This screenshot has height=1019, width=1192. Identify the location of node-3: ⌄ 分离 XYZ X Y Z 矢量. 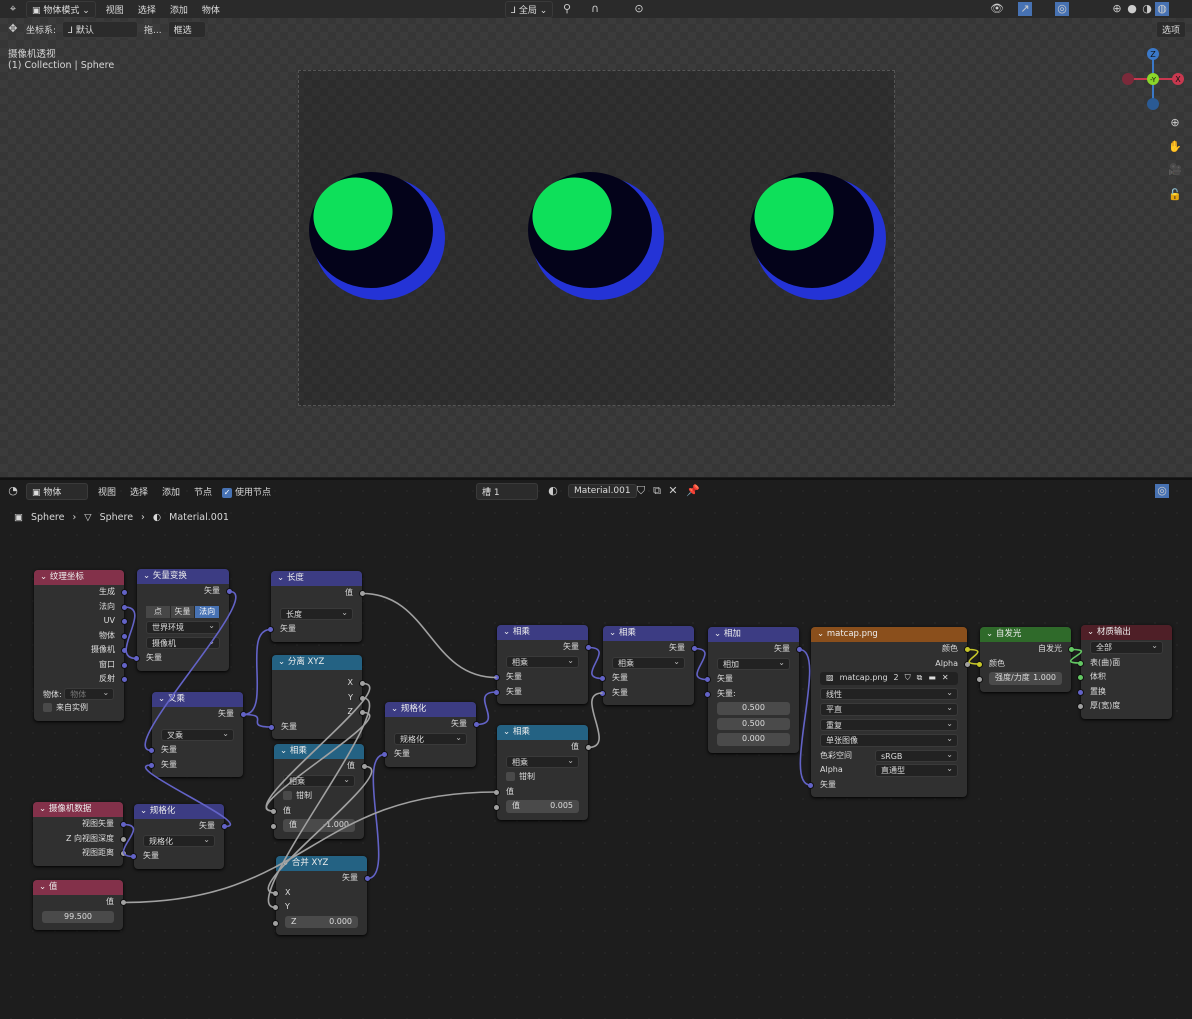
(317, 697).